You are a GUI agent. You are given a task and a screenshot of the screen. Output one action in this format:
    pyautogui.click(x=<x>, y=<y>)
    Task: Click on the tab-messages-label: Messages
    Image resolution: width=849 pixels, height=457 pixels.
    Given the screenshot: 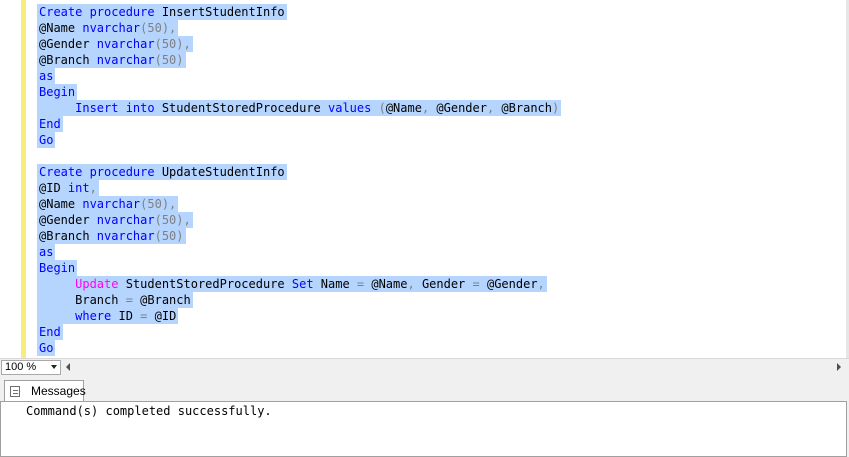 What is the action you would take?
    pyautogui.click(x=58, y=391)
    